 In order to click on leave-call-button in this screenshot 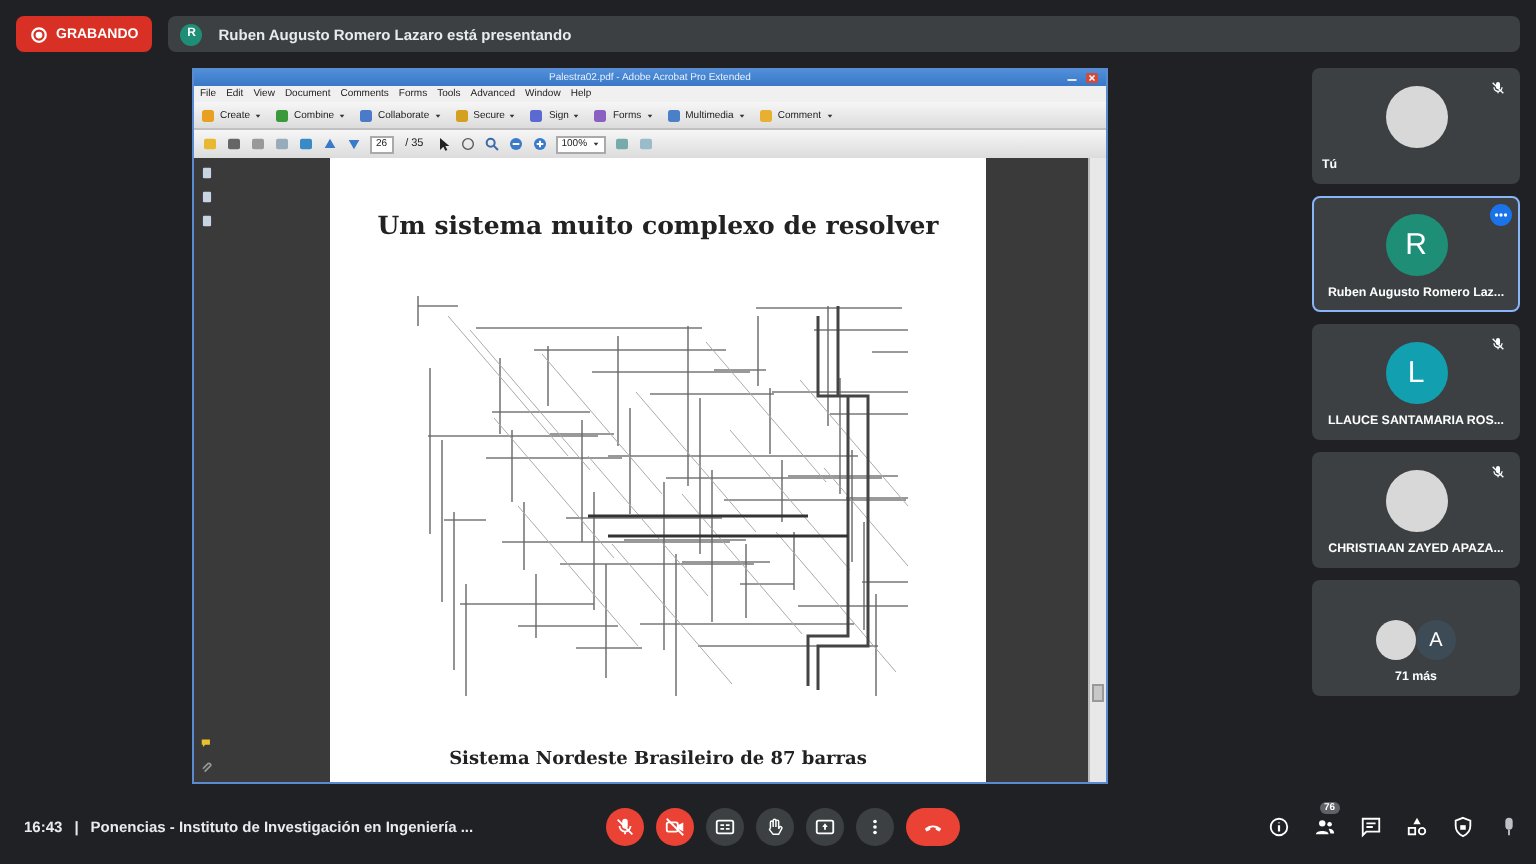, I will do `click(933, 827)`.